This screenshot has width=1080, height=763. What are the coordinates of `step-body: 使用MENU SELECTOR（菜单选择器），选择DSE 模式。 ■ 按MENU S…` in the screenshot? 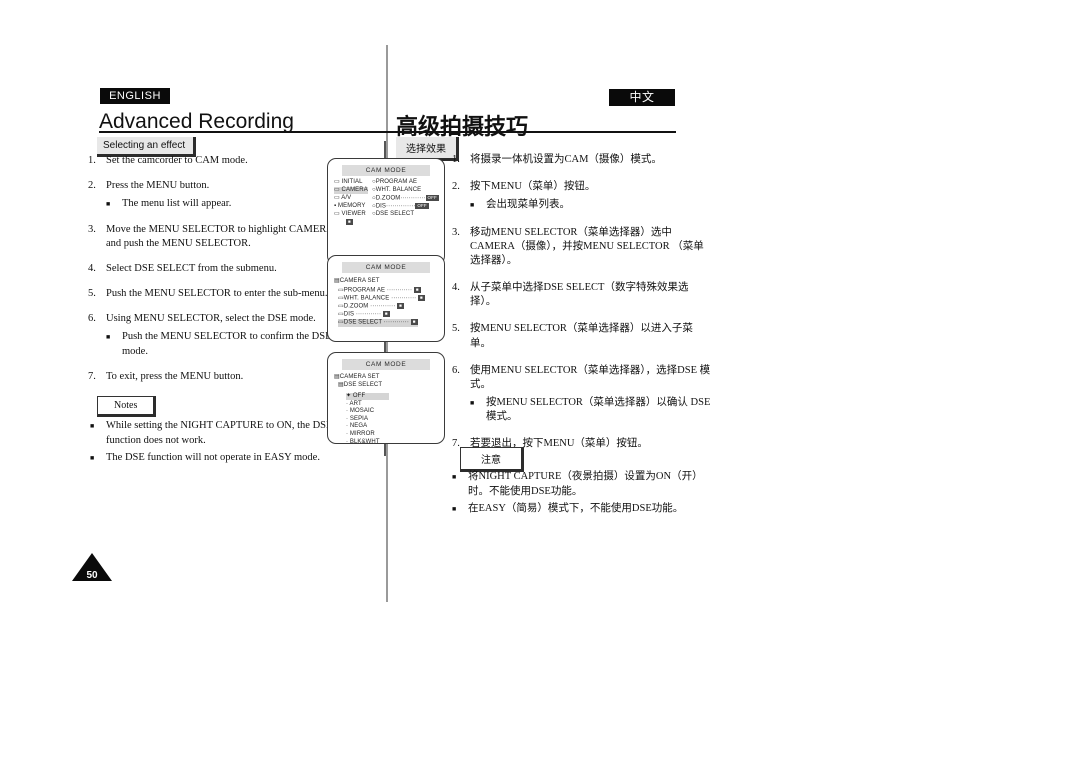 It's located at (591, 394).